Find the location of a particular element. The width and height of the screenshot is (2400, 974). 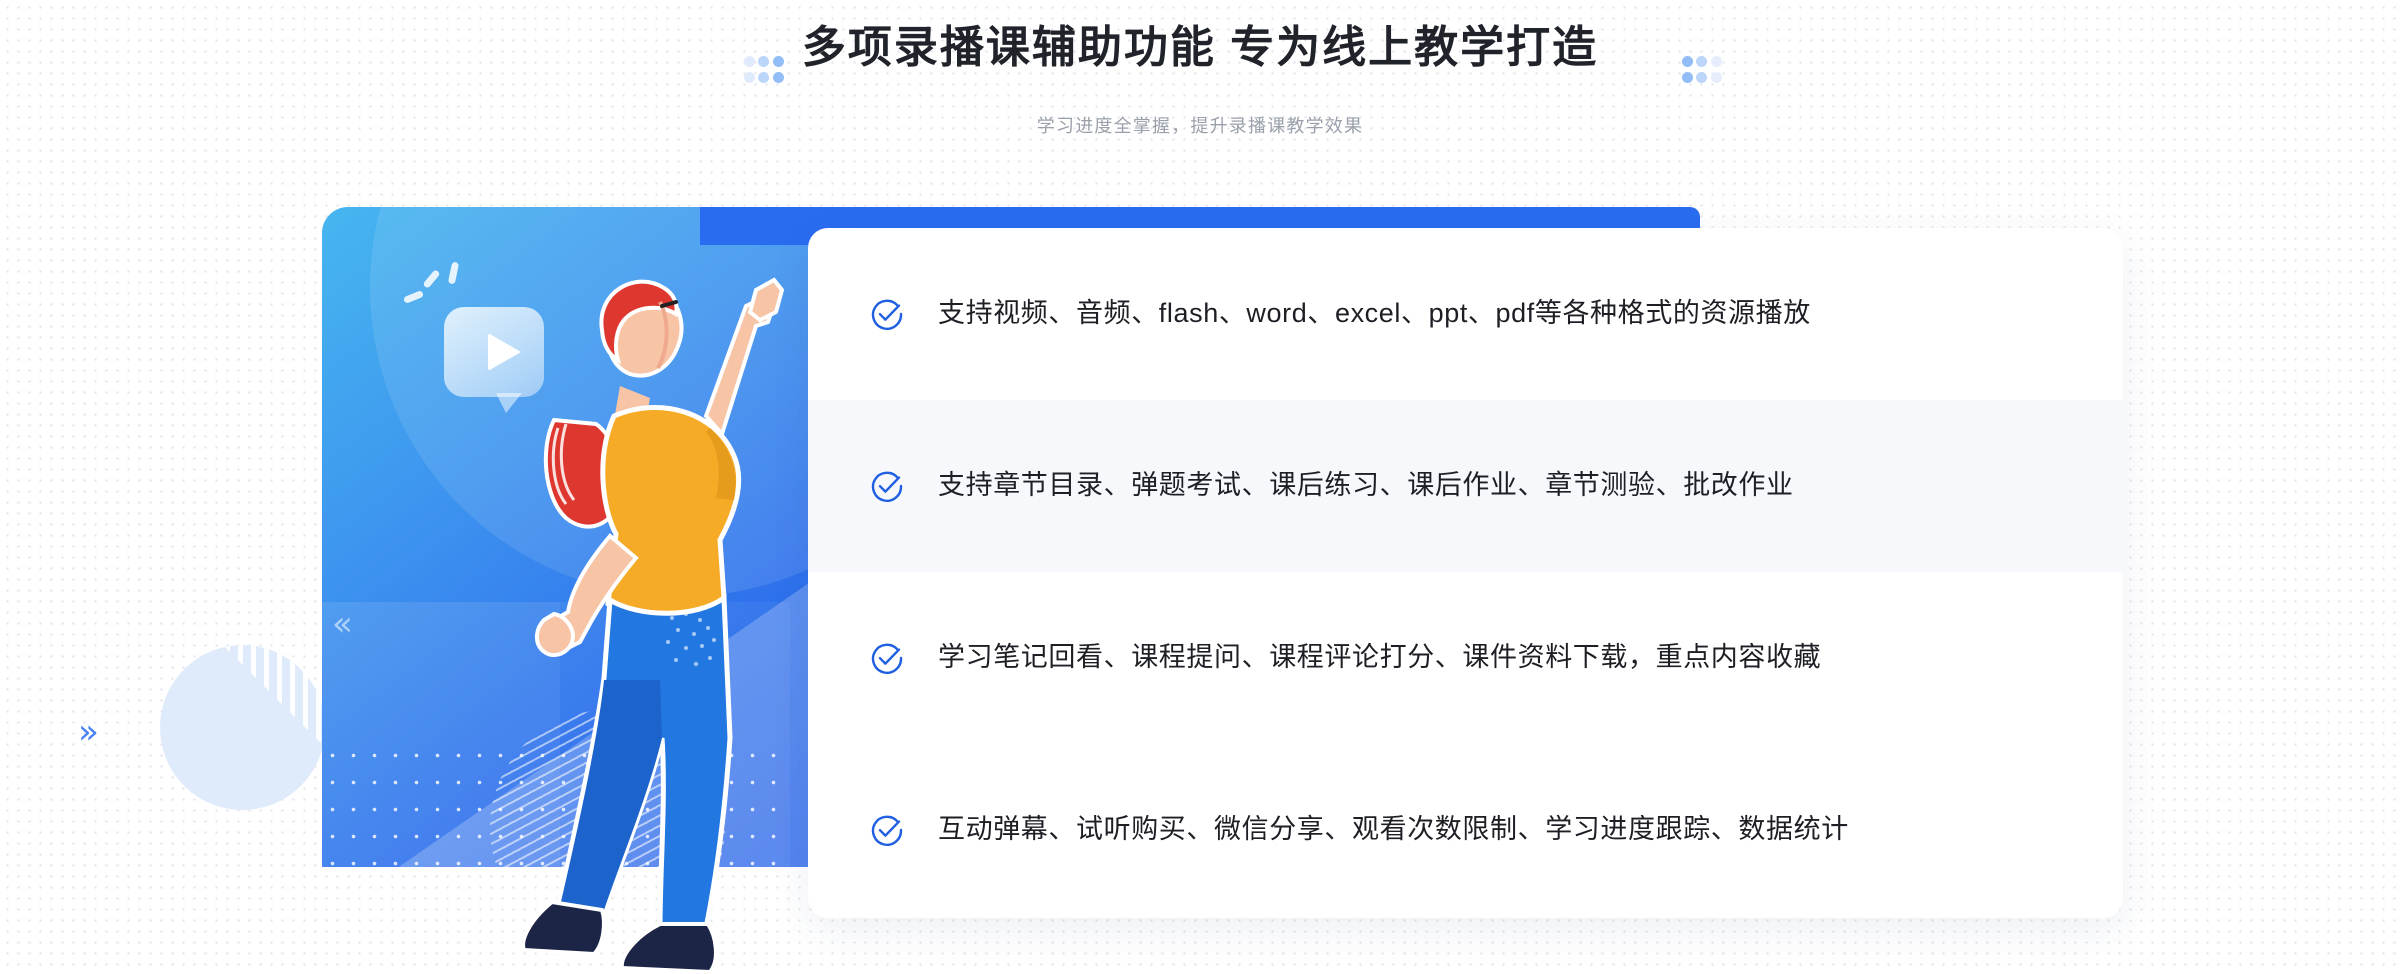

video-play-bubble-icon is located at coordinates (494, 360).